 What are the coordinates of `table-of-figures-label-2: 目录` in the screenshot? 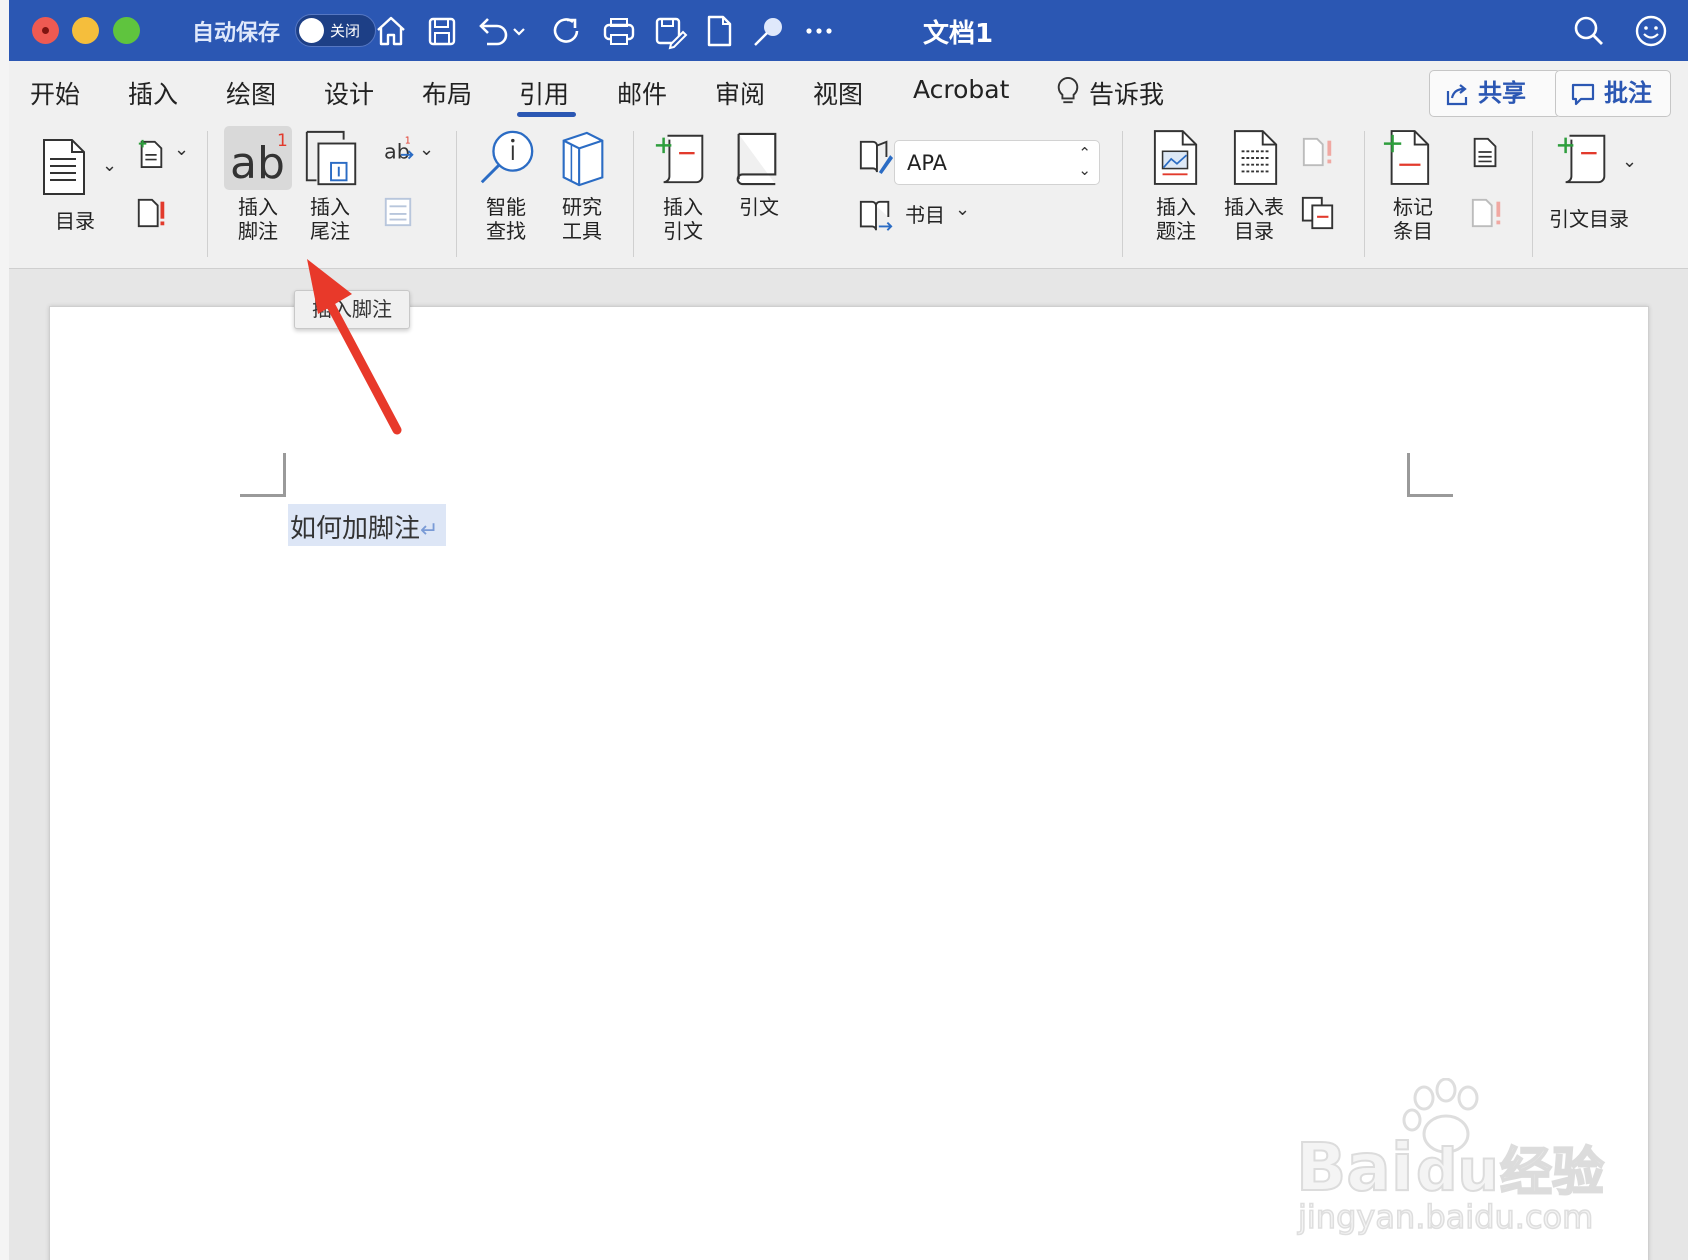 It's located at (1254, 231).